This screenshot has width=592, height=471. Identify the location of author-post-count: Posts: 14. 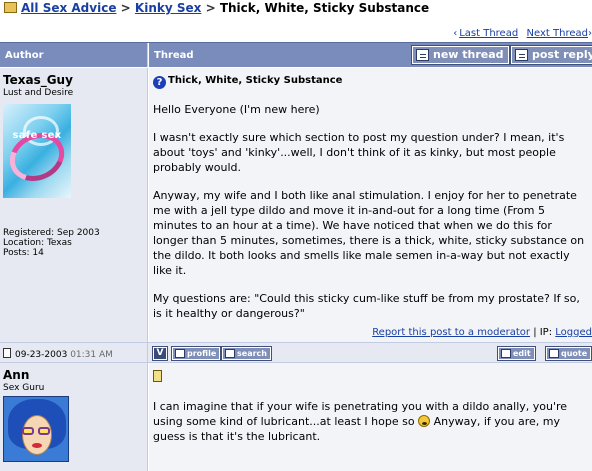
(23, 253).